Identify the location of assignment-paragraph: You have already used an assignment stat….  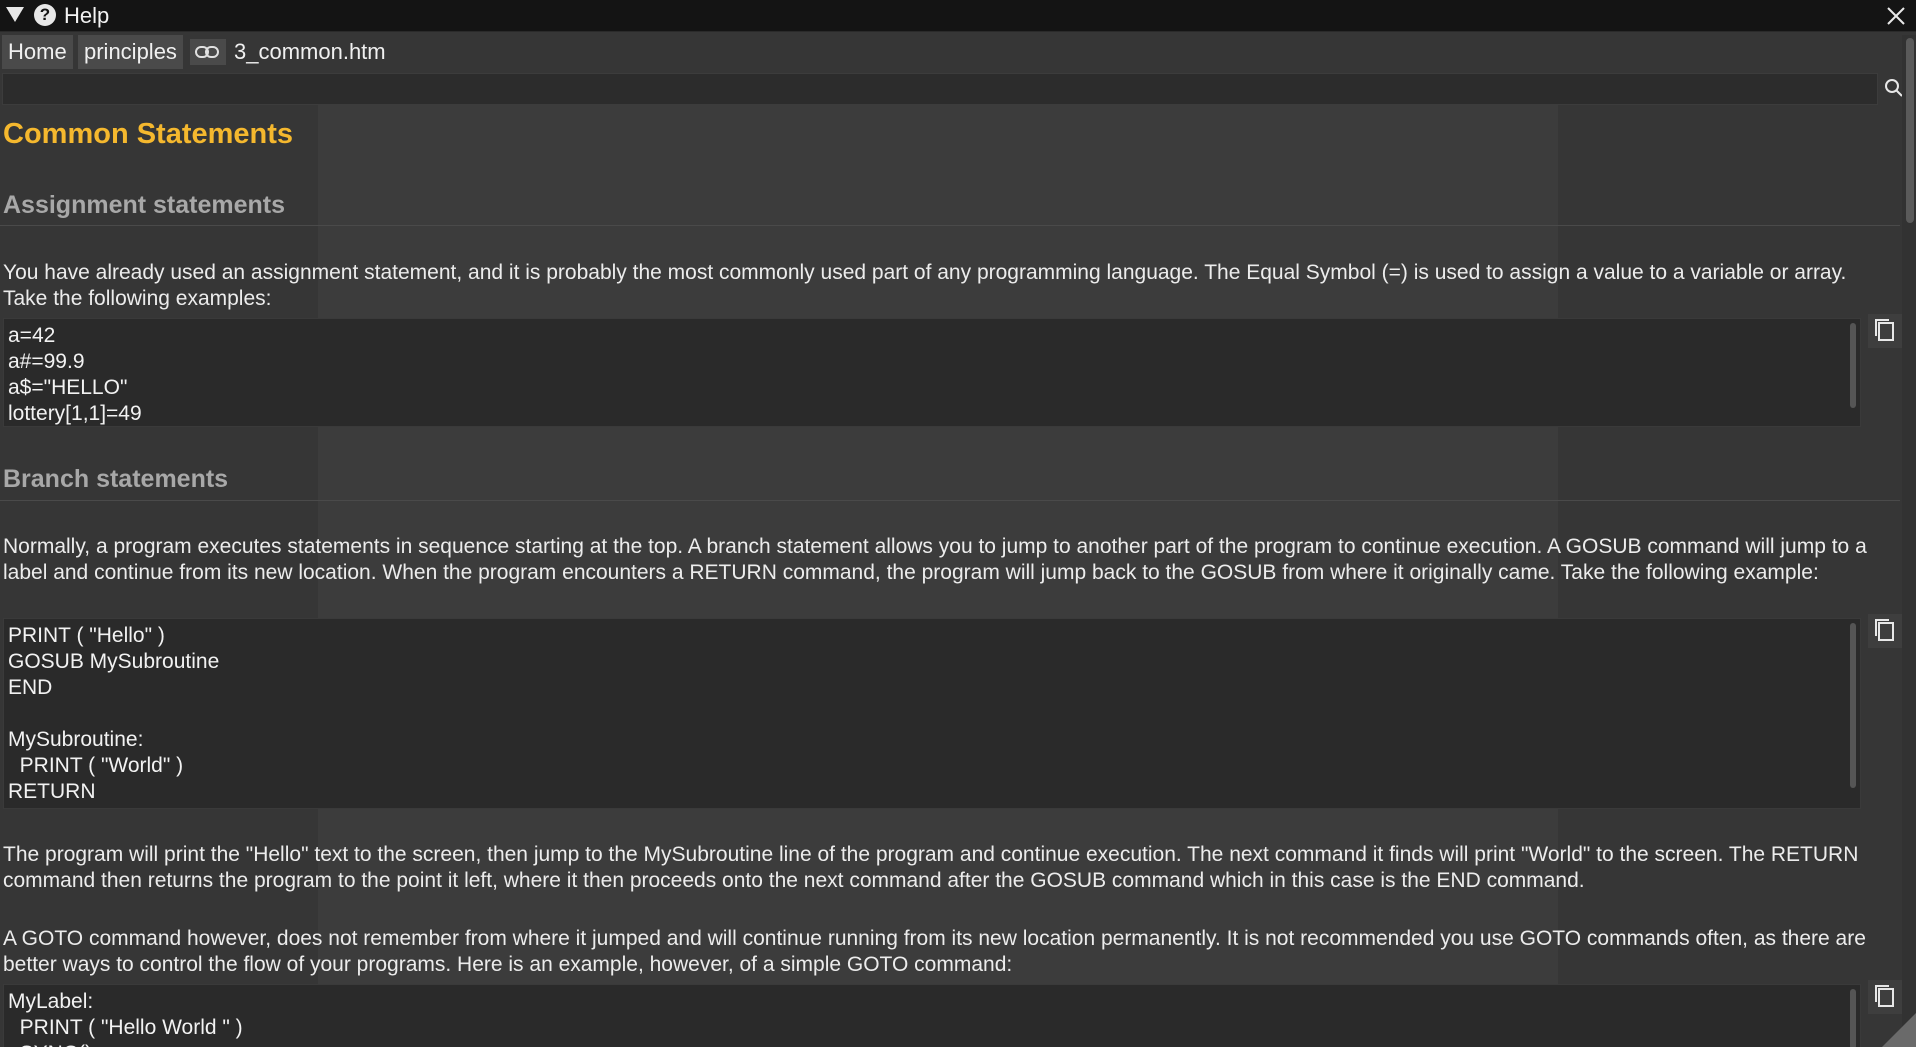
(925, 285).